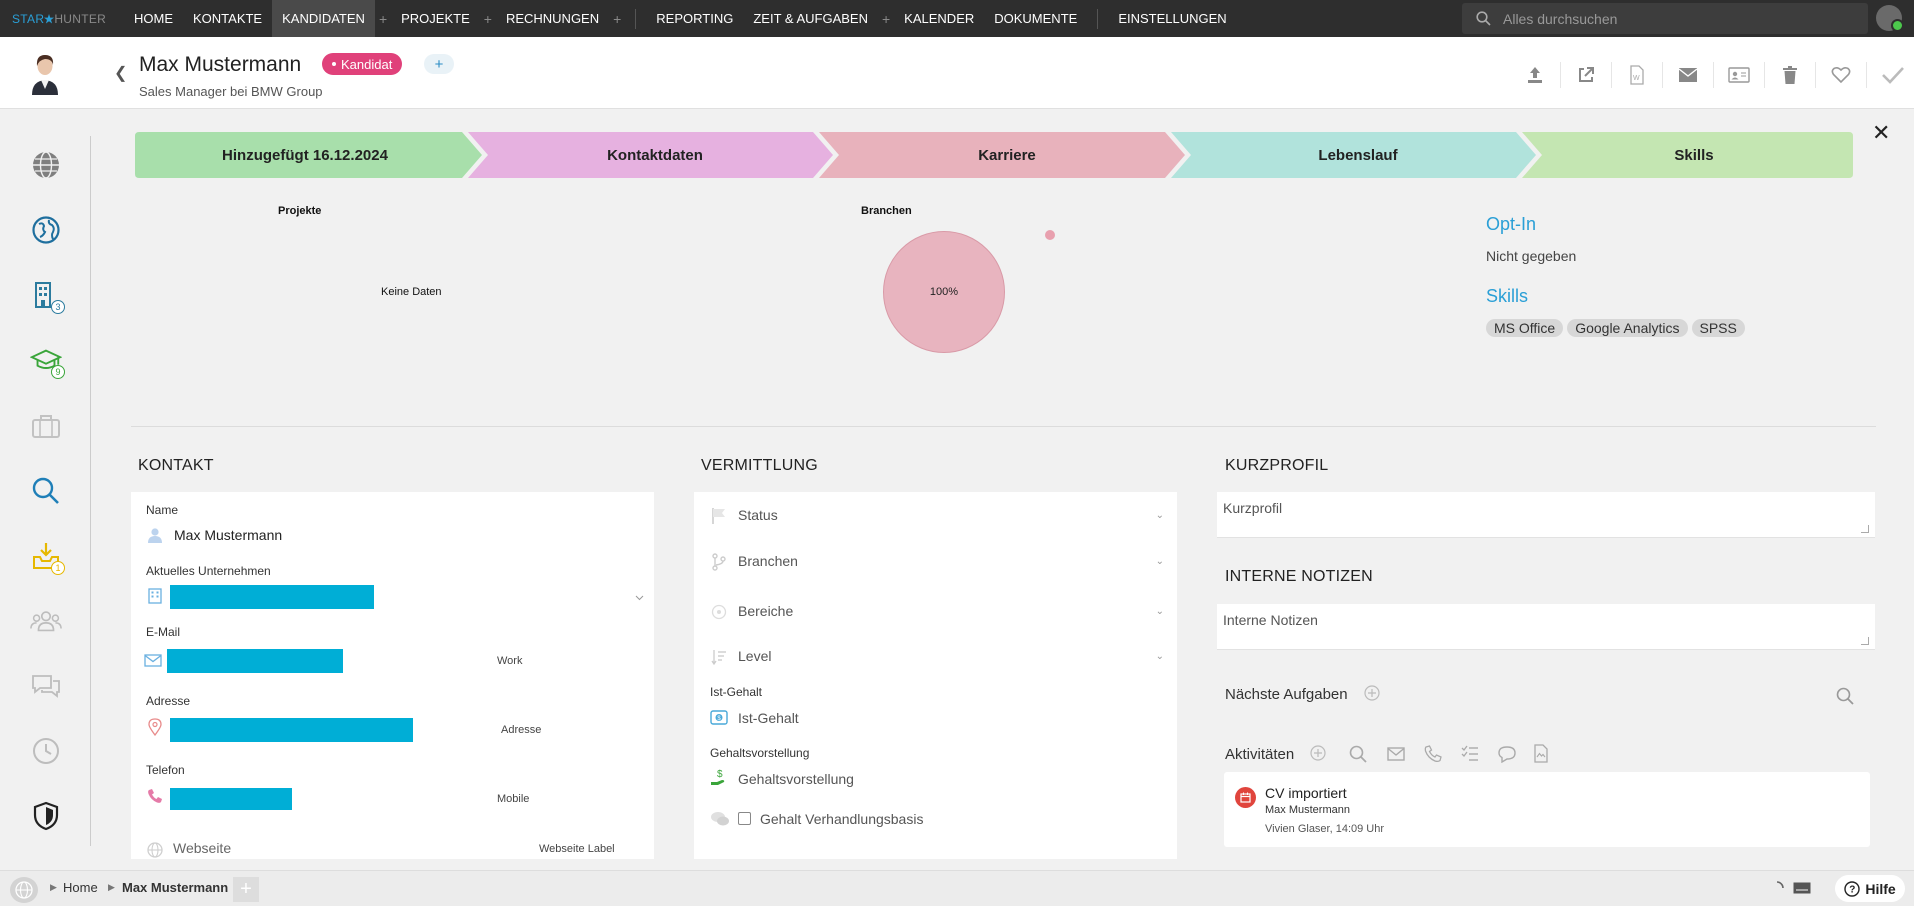 The width and height of the screenshot is (1914, 906). Describe the element at coordinates (291, 730) in the screenshot. I see `address-value-redacted` at that location.